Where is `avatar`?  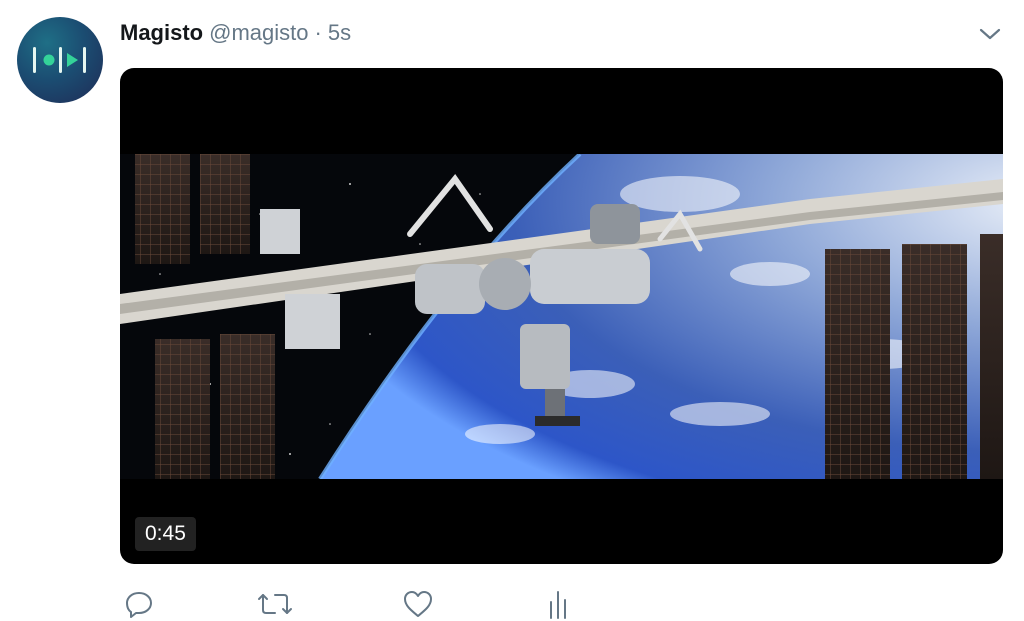
avatar is located at coordinates (60, 60).